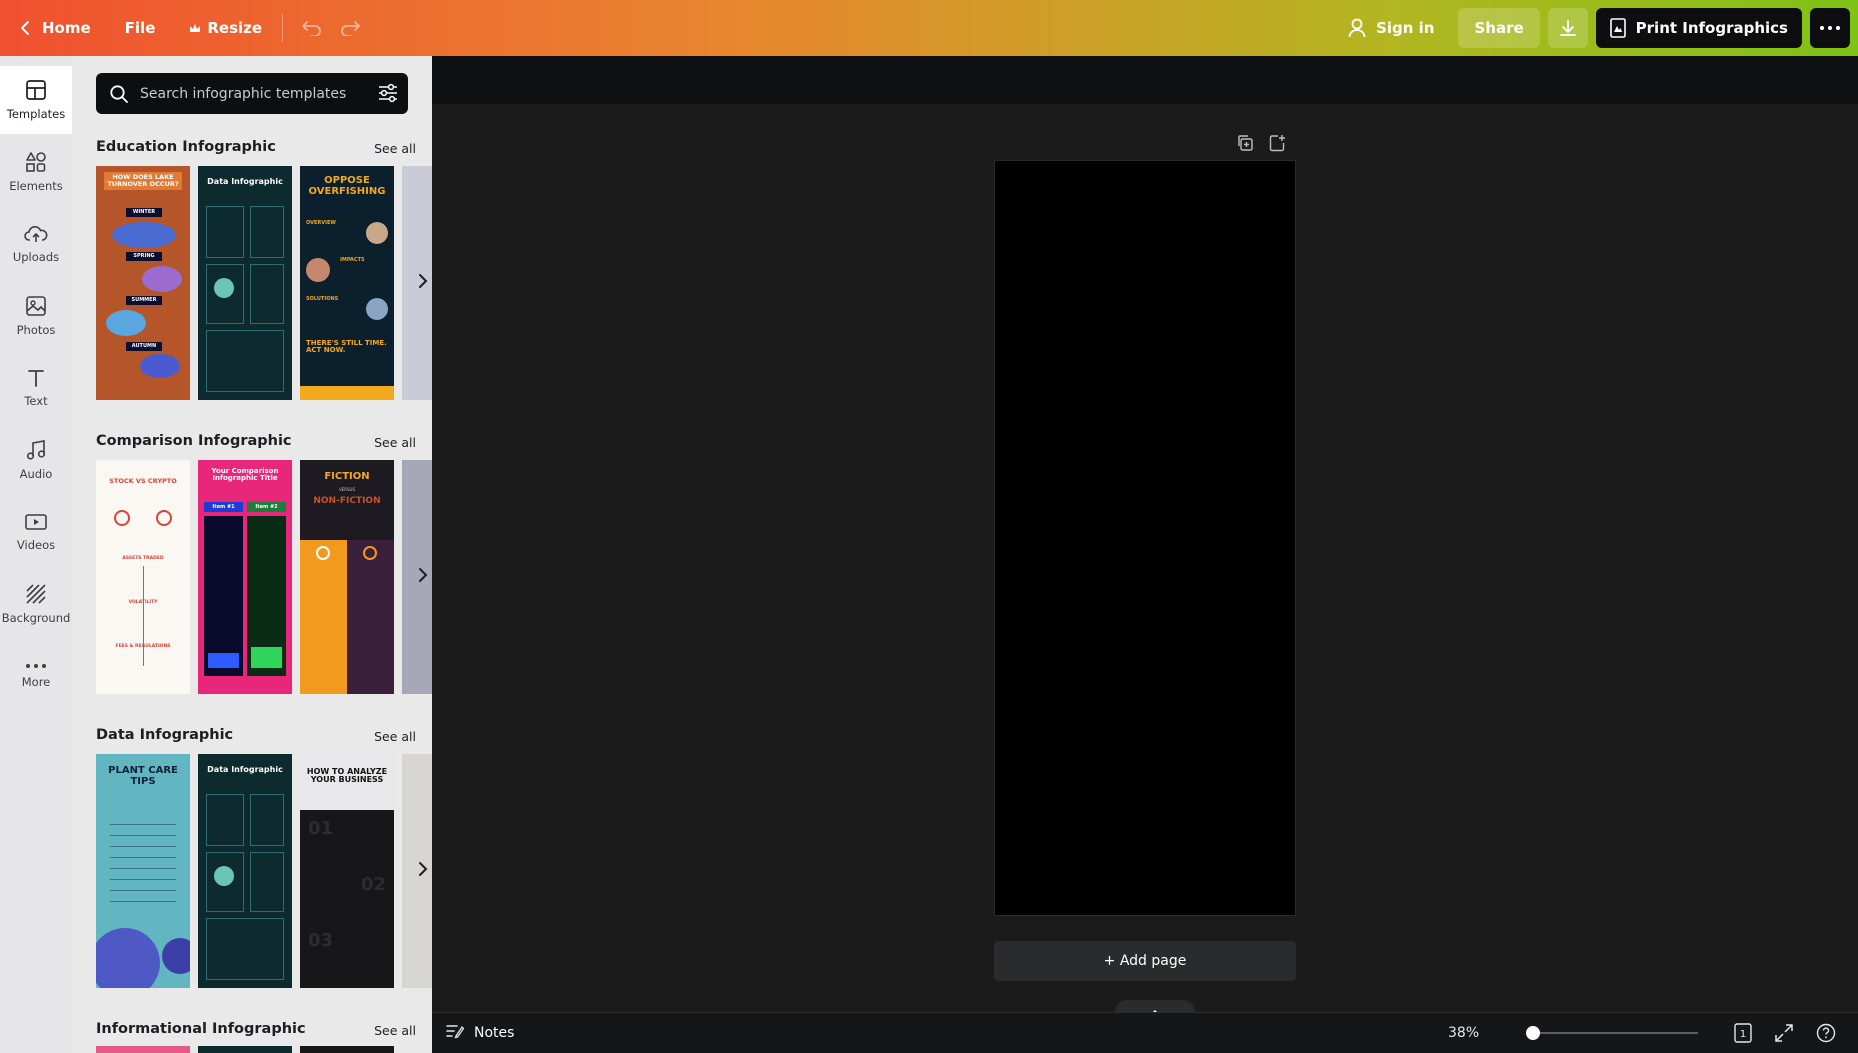 The image size is (1858, 1053). Describe the element at coordinates (36, 676) in the screenshot. I see `rail-item-more: More` at that location.